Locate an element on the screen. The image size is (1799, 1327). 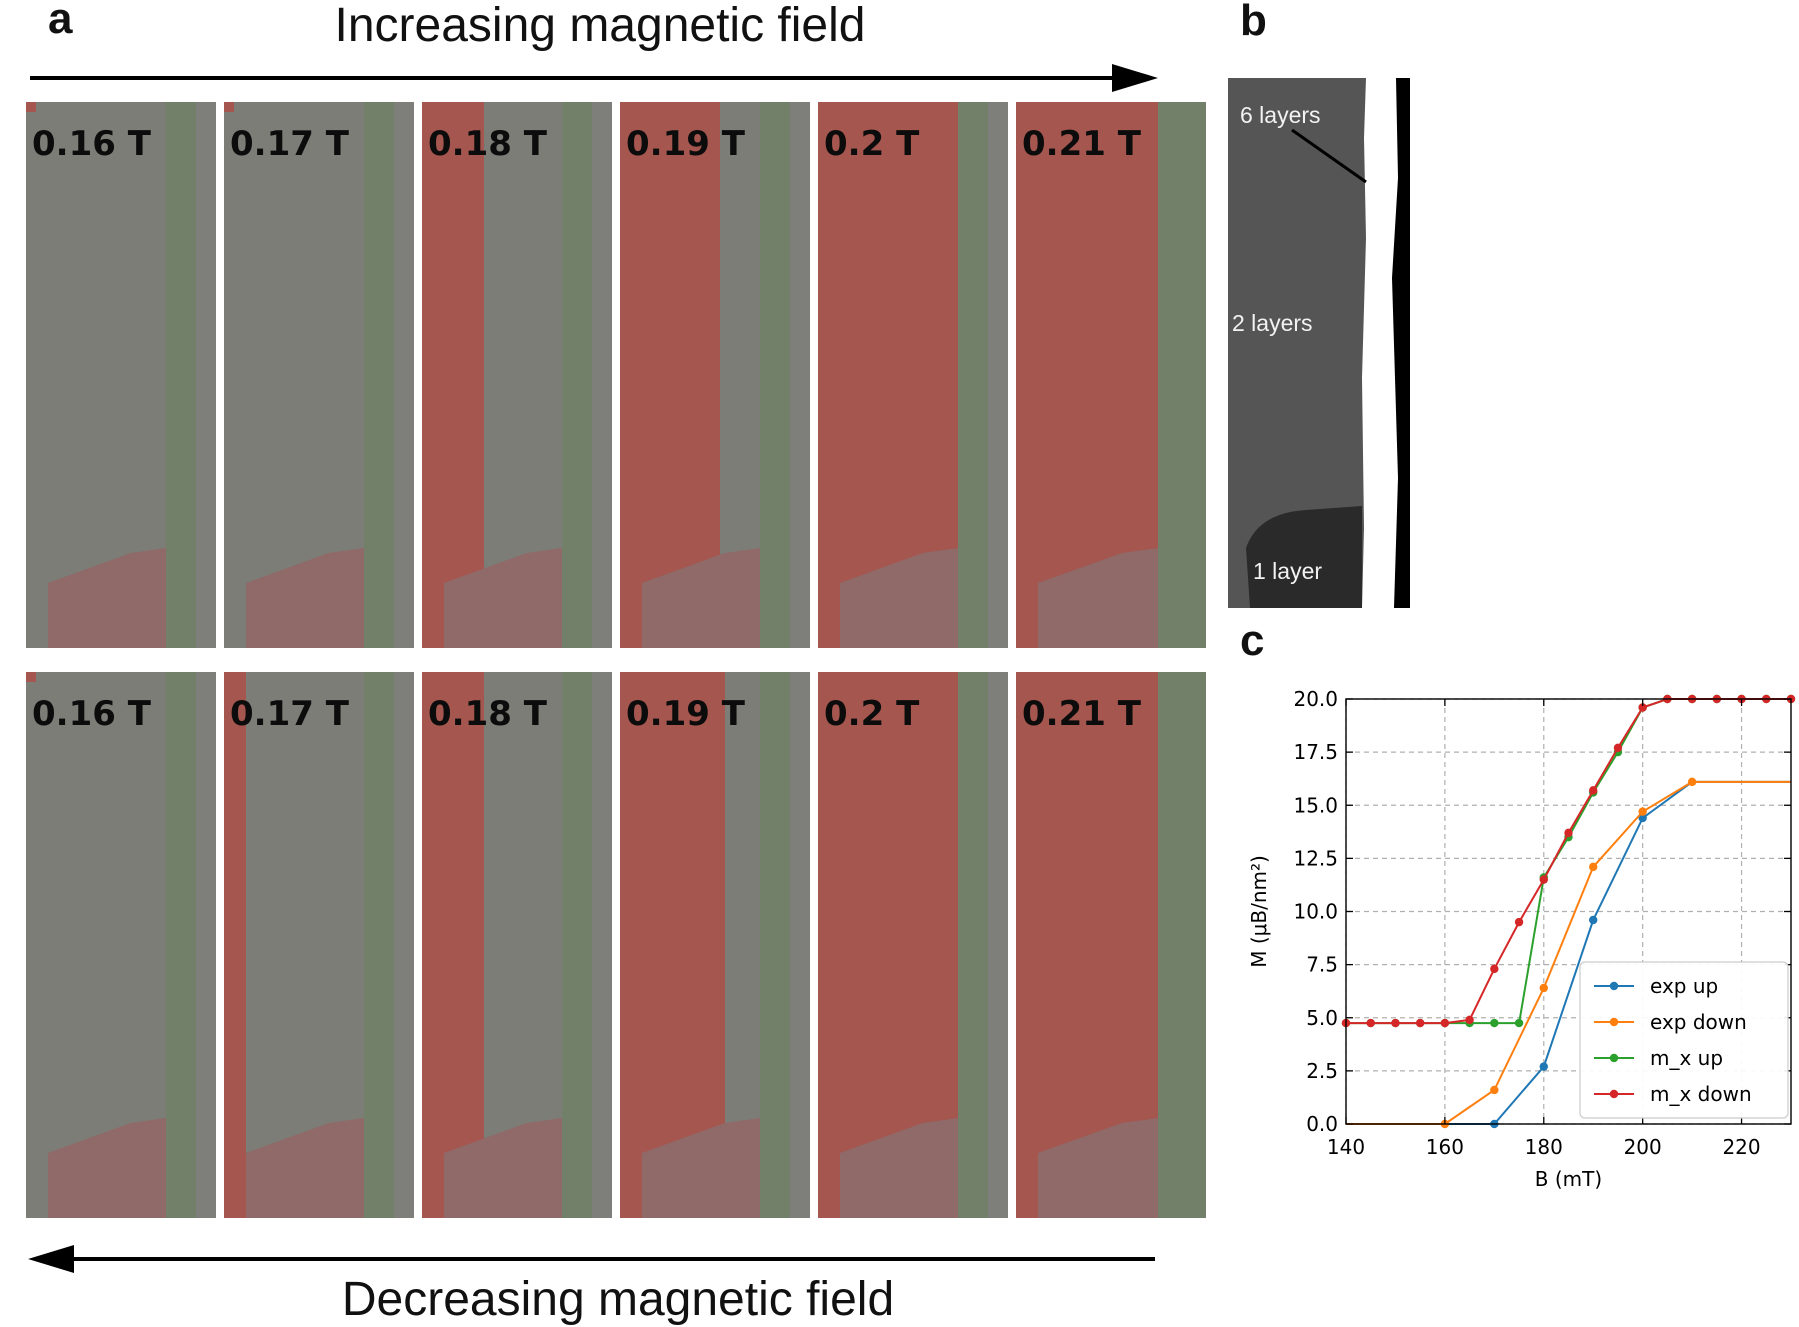
legend-label: exp down is located at coordinates (1698, 1022).